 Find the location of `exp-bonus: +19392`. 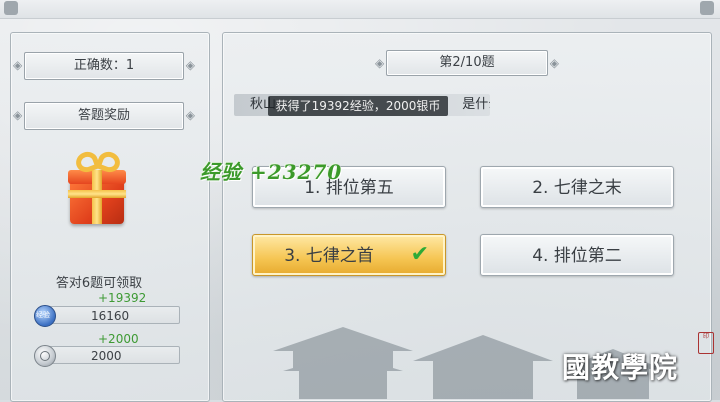

exp-bonus: +19392 is located at coordinates (122, 298).